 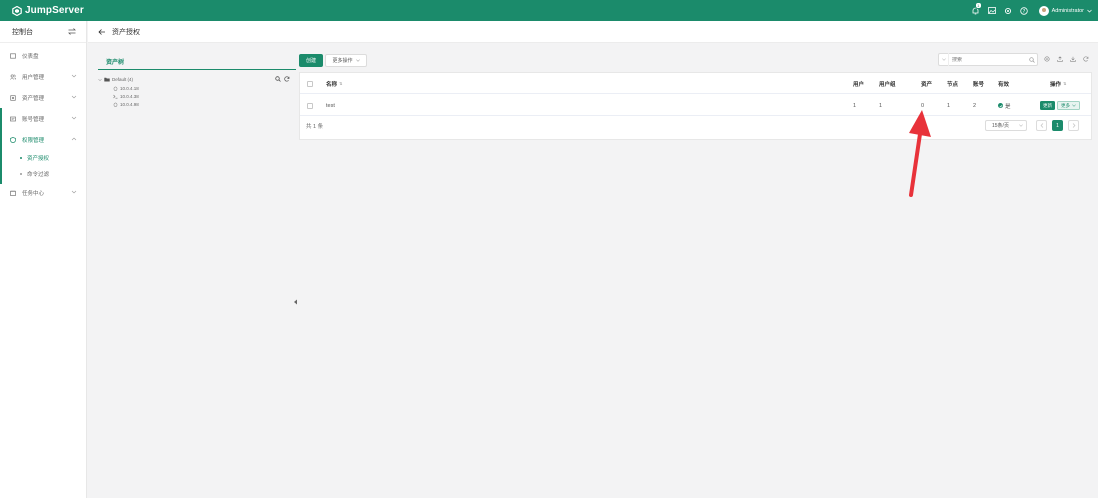 What do you see at coordinates (13, 139) in the screenshot?
I see `perms-icon` at bounding box center [13, 139].